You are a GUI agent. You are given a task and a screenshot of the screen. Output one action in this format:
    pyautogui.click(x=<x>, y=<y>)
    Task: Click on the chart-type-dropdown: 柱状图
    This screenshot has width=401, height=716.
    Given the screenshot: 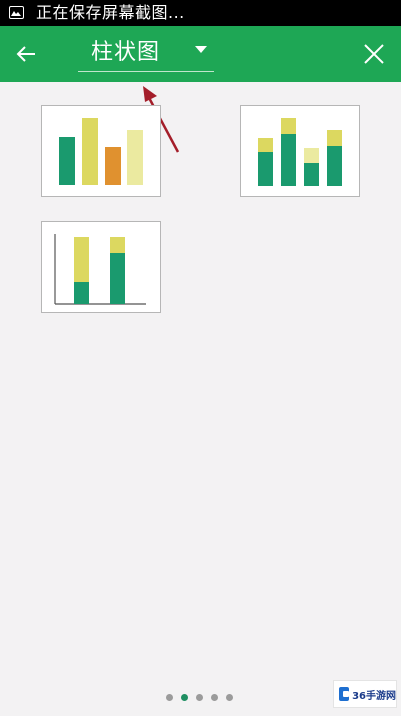 What is the action you would take?
    pyautogui.click(x=146, y=54)
    